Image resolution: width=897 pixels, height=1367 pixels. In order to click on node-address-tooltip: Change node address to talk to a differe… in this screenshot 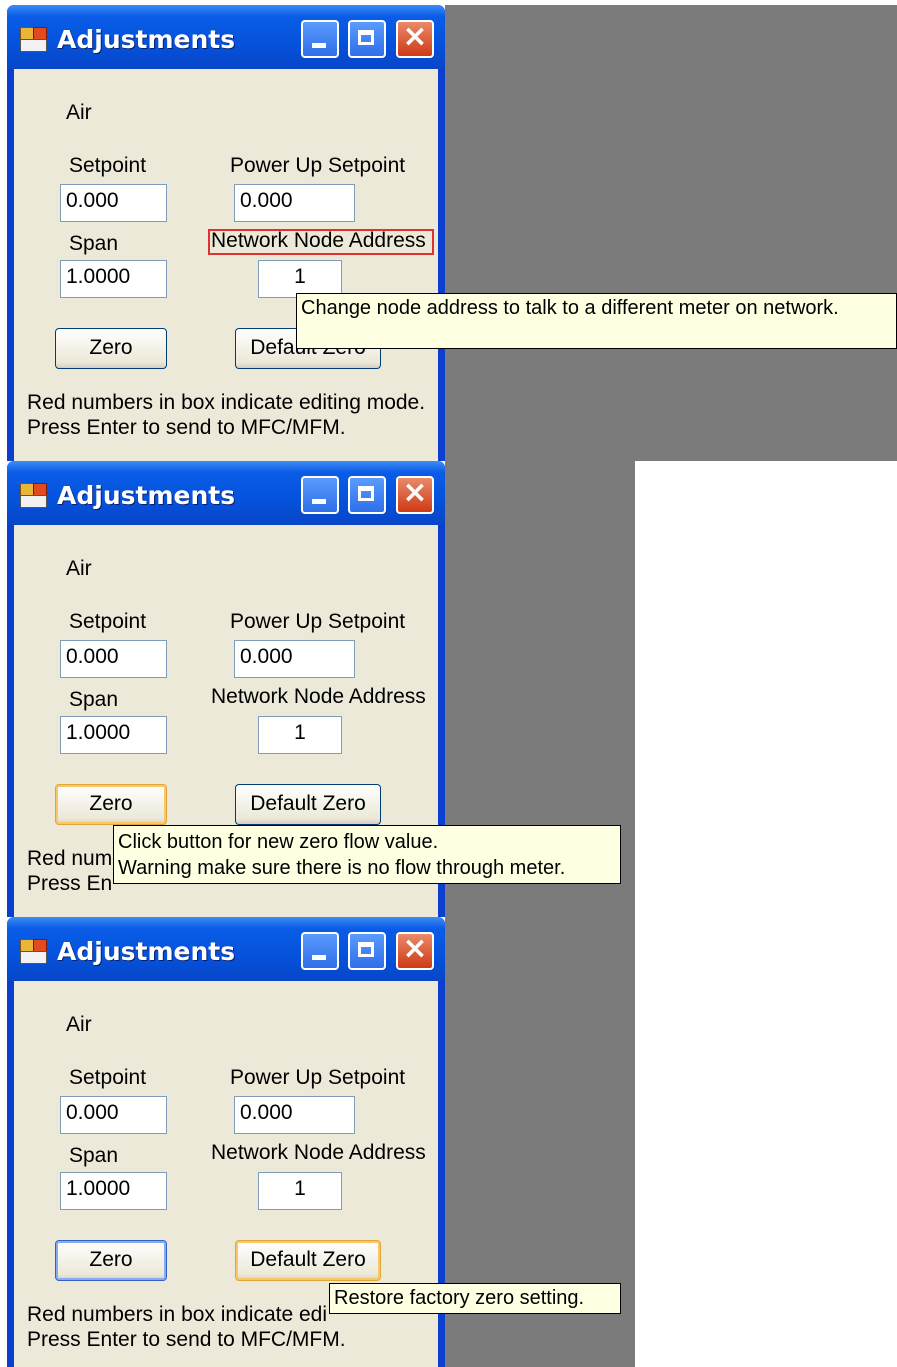, I will do `click(596, 321)`.